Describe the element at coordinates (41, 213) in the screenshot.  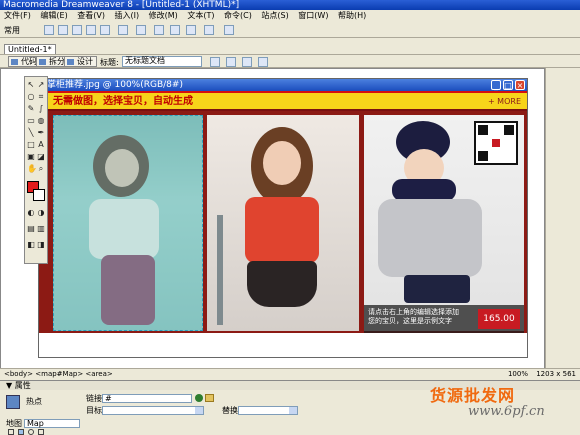
I see `standard-mode-icon: ◑` at that location.